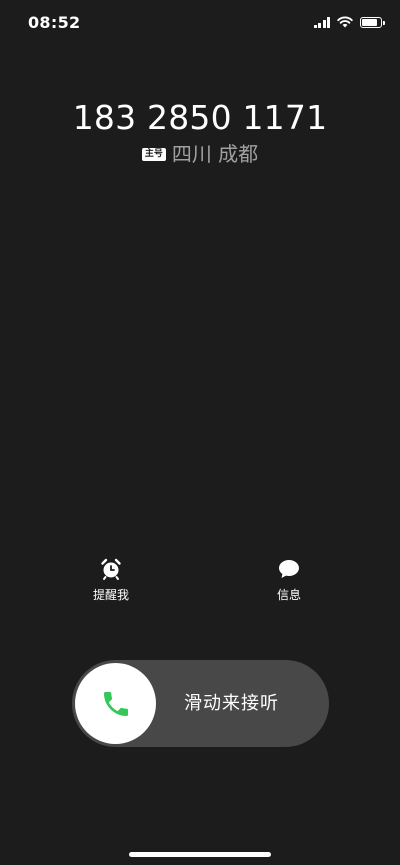  What do you see at coordinates (345, 22) in the screenshot?
I see `wifi-icon` at bounding box center [345, 22].